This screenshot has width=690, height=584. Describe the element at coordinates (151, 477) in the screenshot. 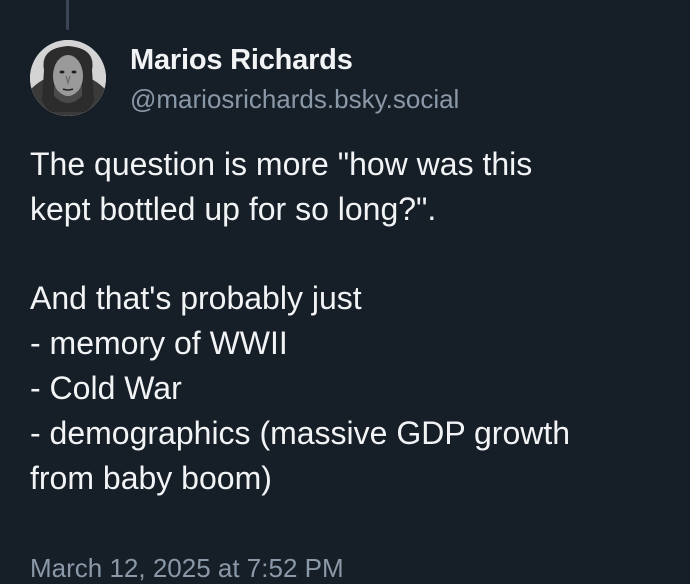

I see `post-text-line: from baby boom)` at that location.